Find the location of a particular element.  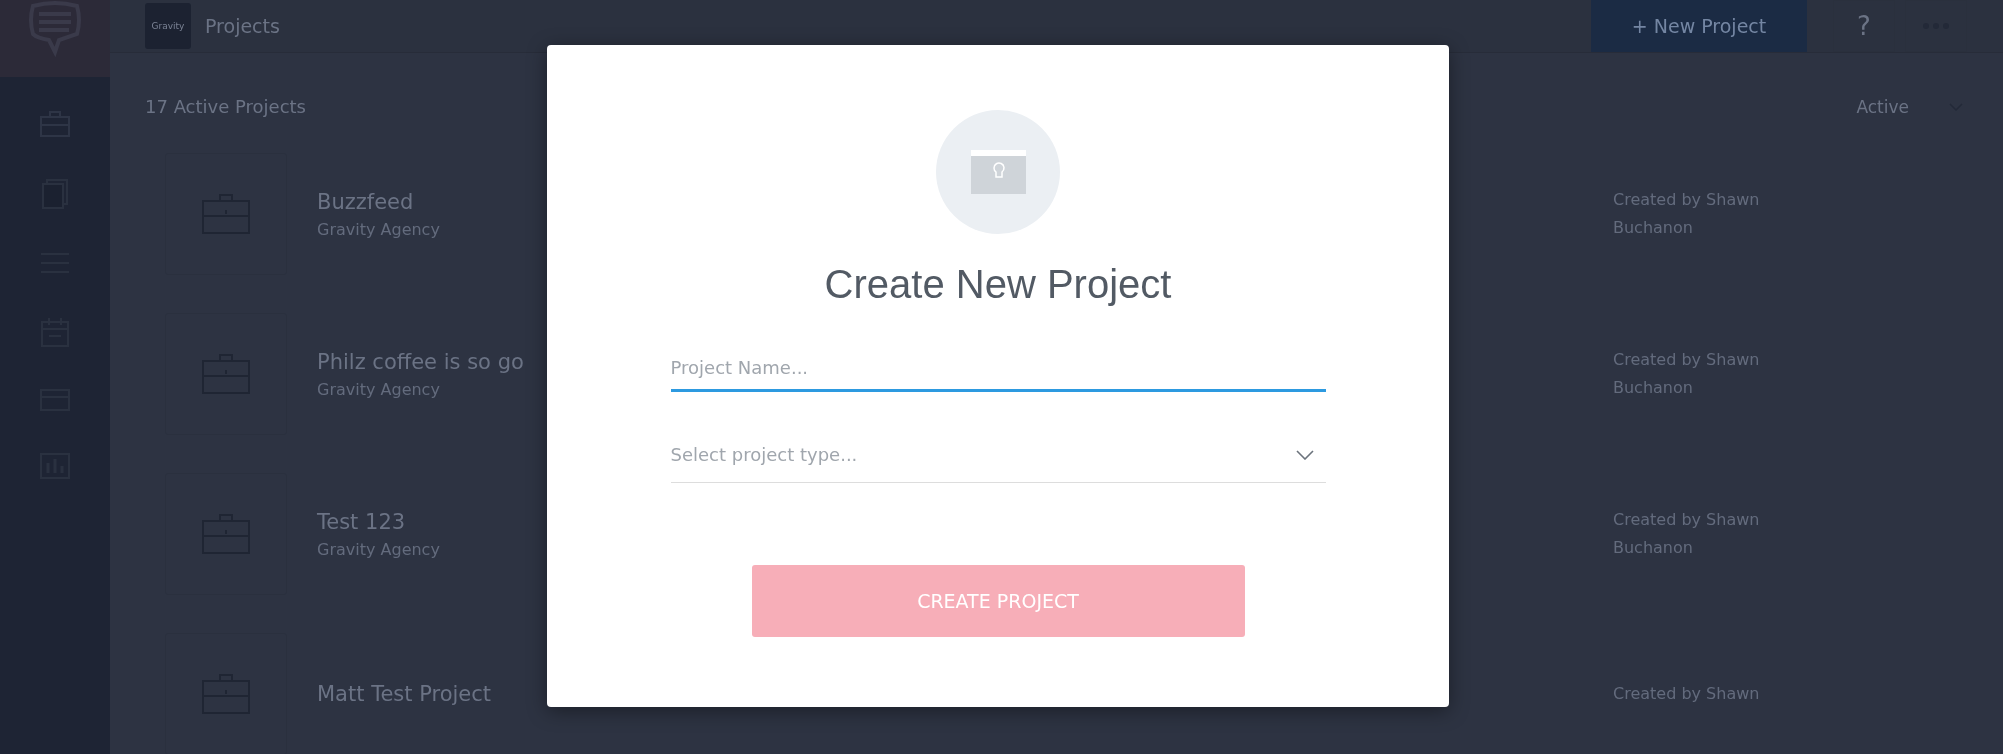

status-filter: Active is located at coordinates (1909, 106).